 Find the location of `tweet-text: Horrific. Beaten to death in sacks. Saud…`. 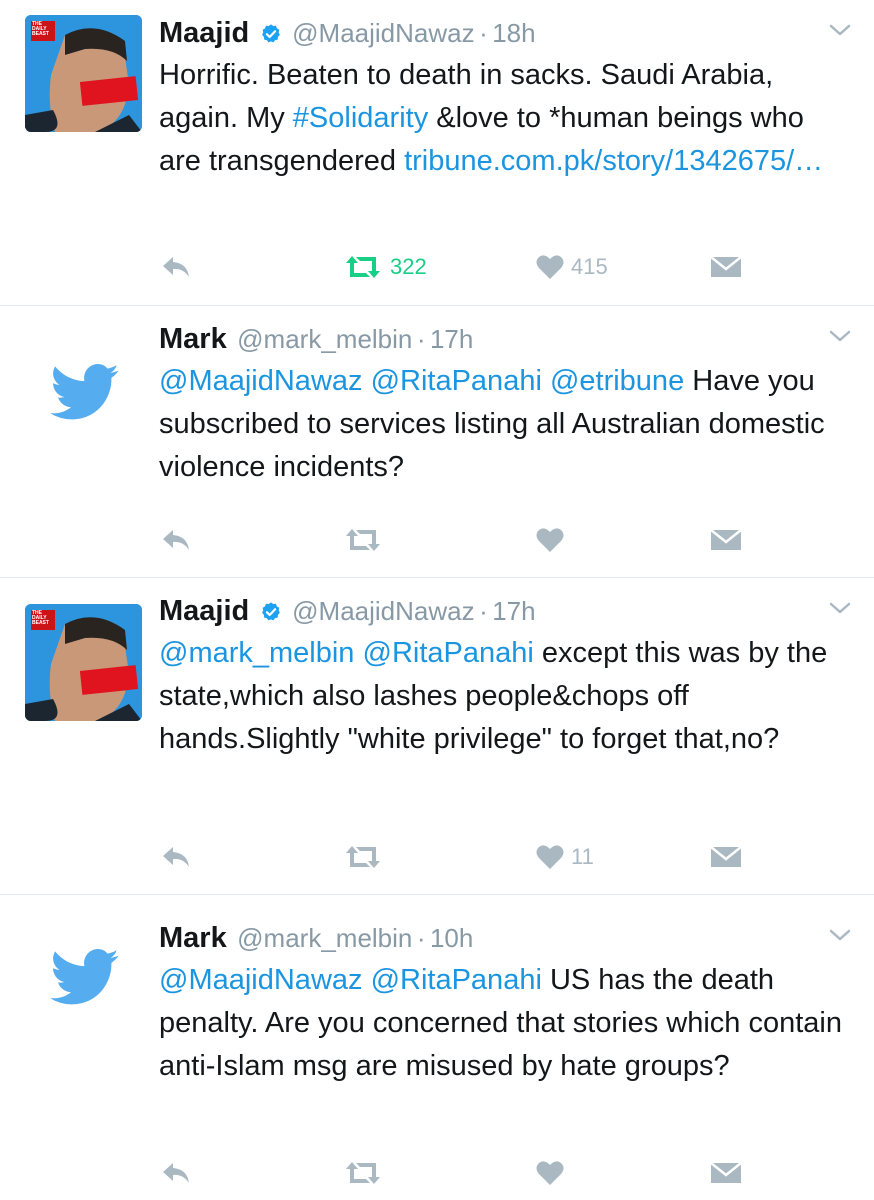

tweet-text: Horrific. Beaten to death in sacks. Saud… is located at coordinates (504, 118).